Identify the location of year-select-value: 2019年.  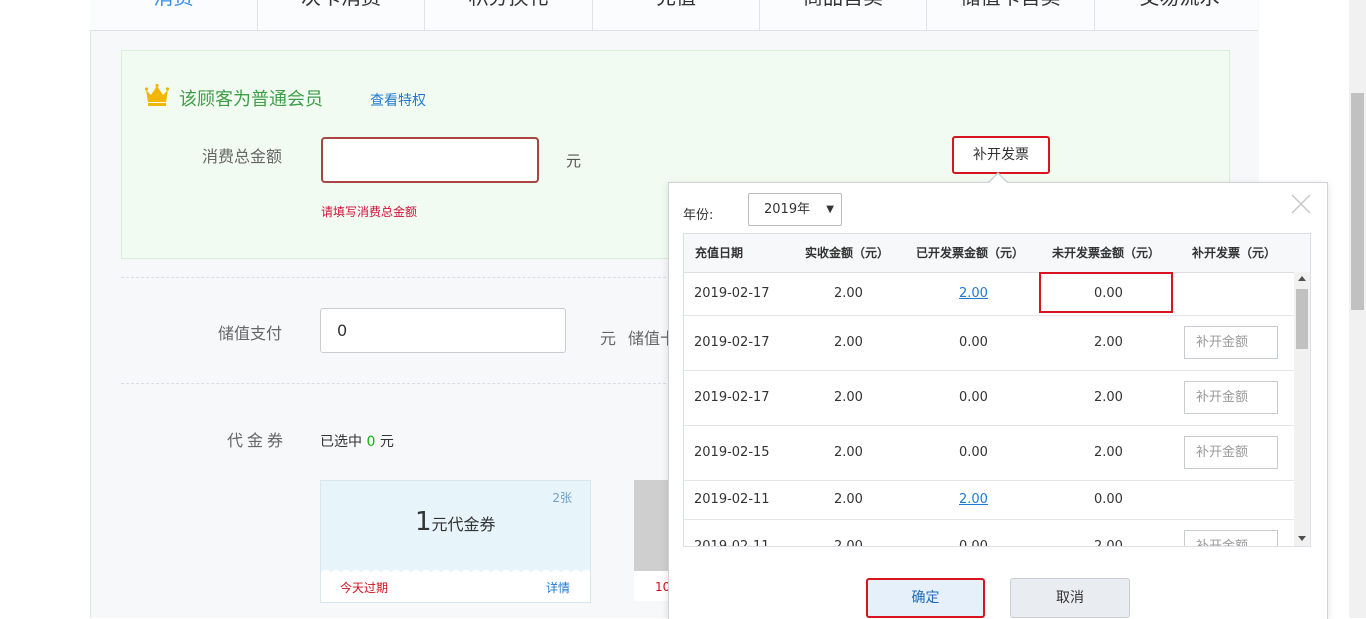
(787, 209).